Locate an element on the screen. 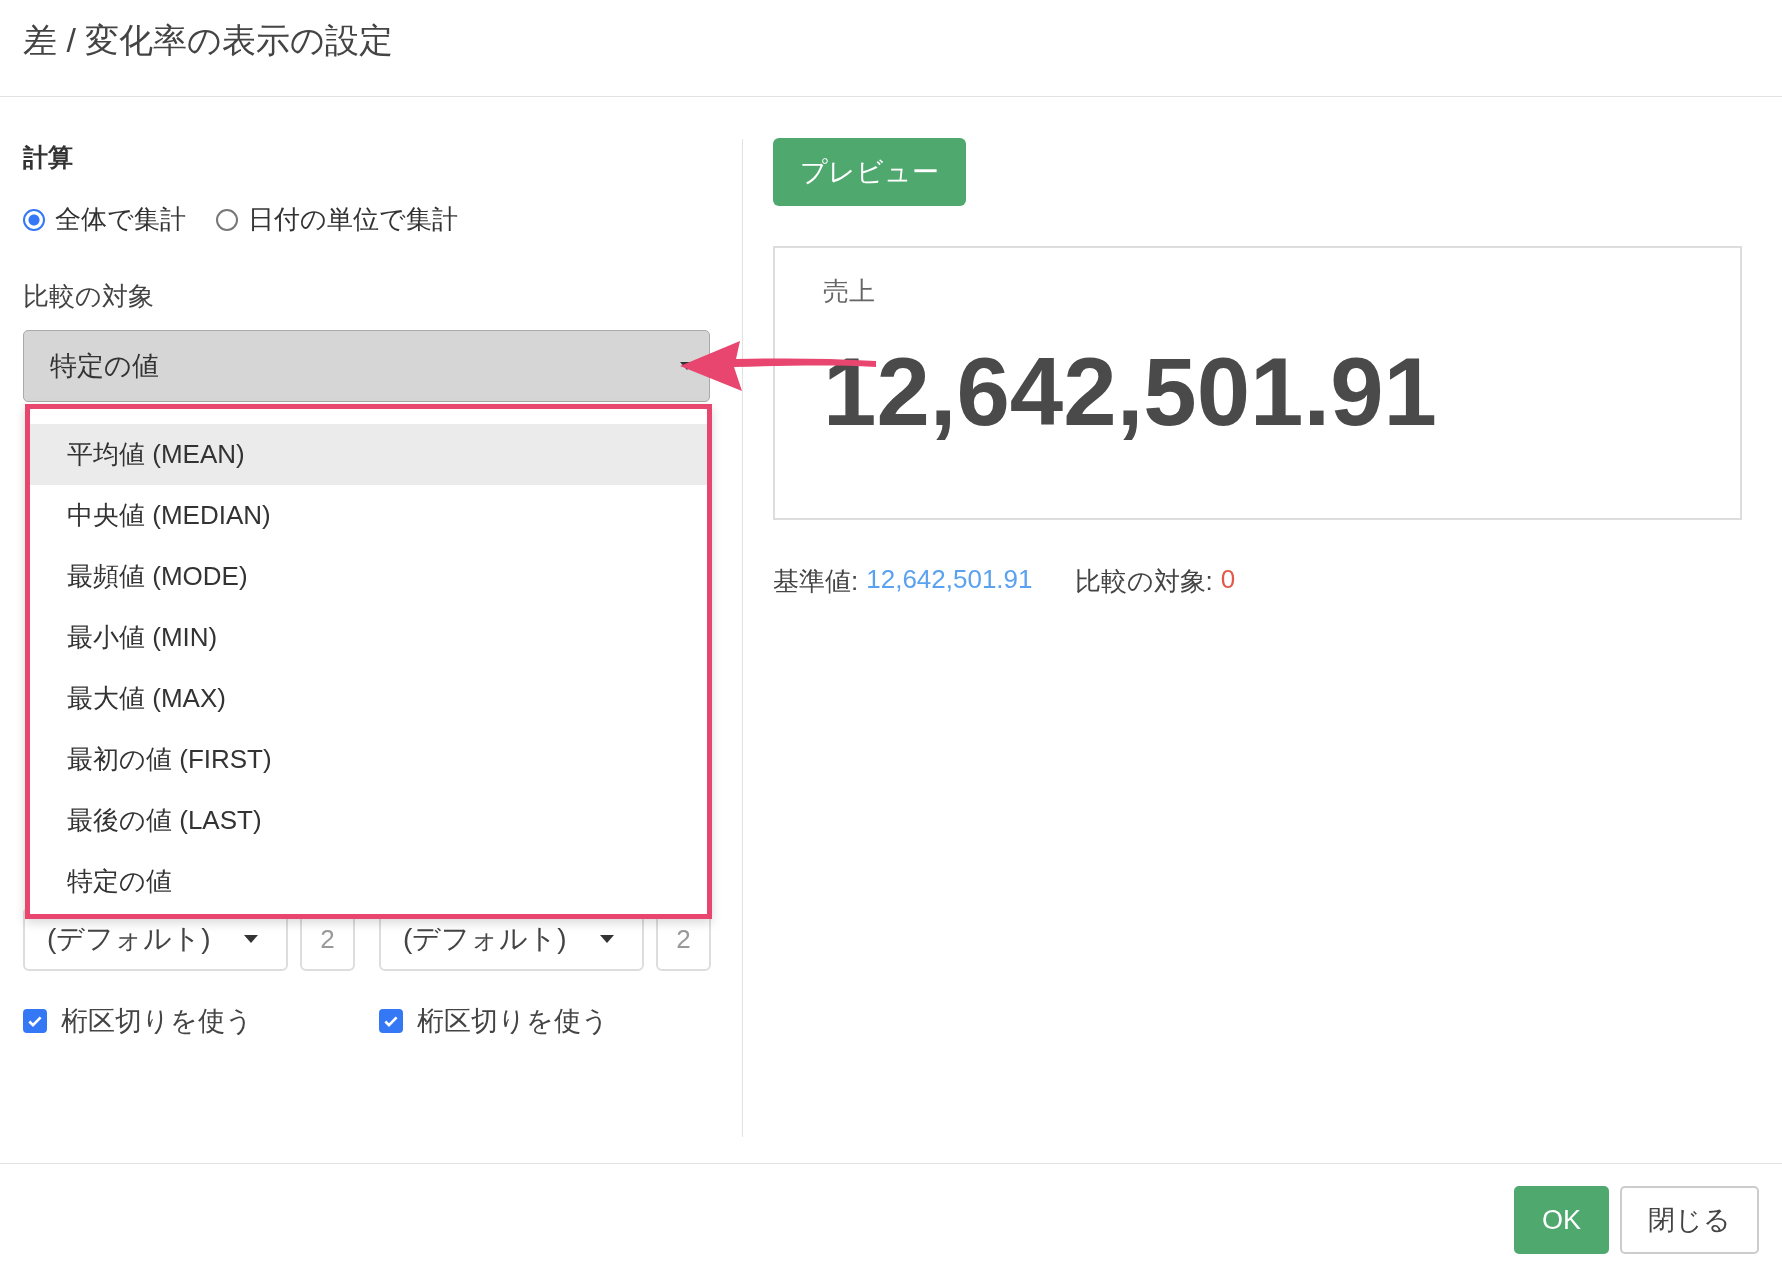 The width and height of the screenshot is (1782, 1276). field-label: 比較の対象 is located at coordinates (89, 296).